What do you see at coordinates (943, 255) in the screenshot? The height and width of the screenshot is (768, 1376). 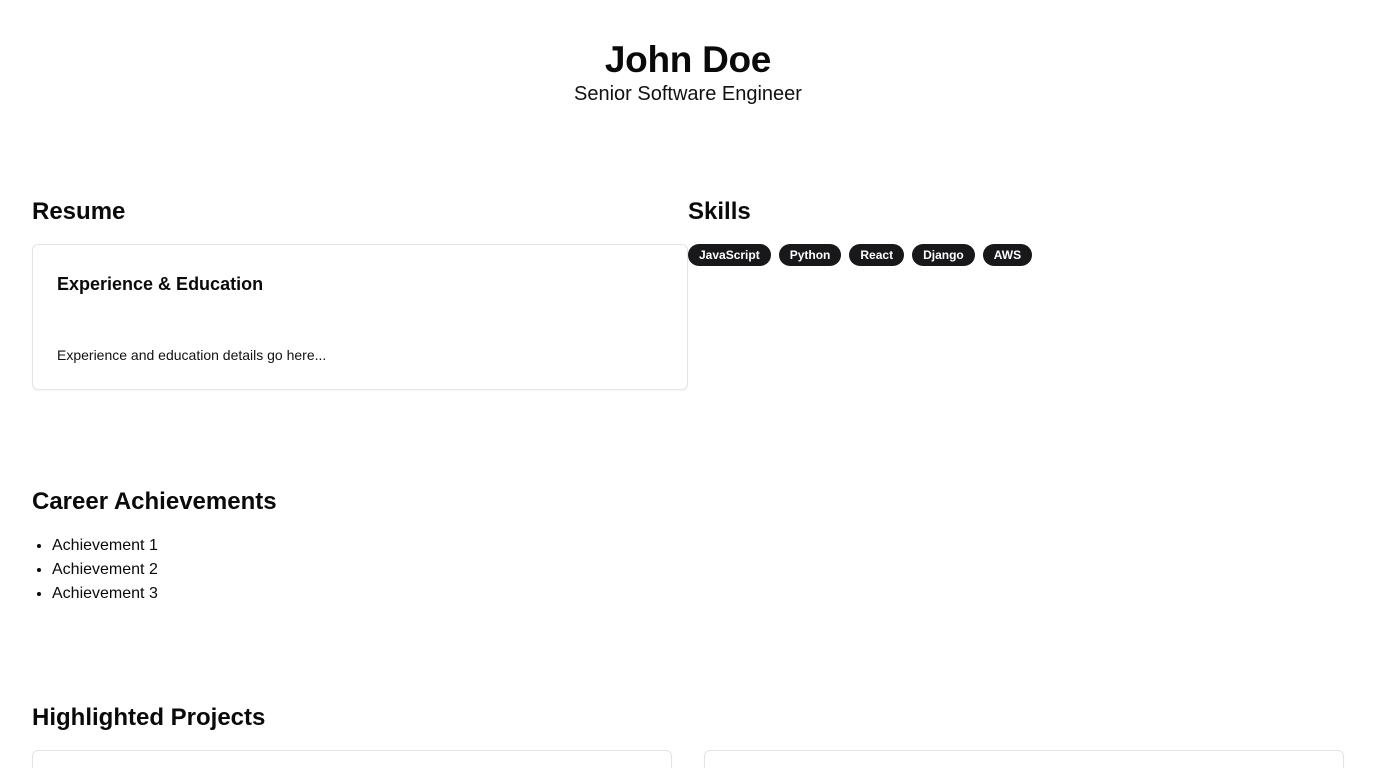 I see `skill-badge: Django` at bounding box center [943, 255].